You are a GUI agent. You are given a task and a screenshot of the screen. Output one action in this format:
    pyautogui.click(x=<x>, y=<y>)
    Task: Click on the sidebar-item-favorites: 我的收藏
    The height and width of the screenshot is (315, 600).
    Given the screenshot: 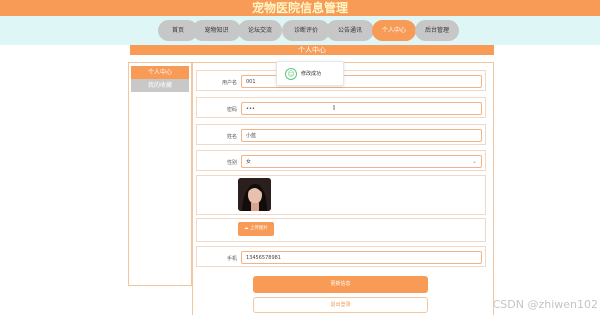 What is the action you would take?
    pyautogui.click(x=160, y=85)
    